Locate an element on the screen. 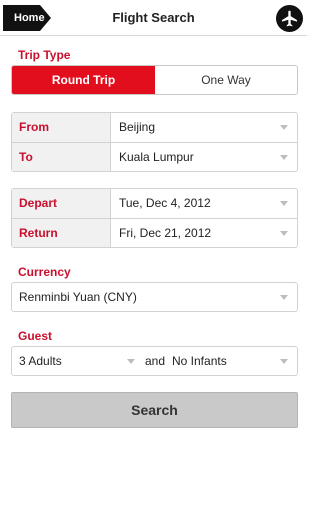 The image size is (320, 512). trip-type-segmented-control: Round Trip One Way is located at coordinates (154, 80).